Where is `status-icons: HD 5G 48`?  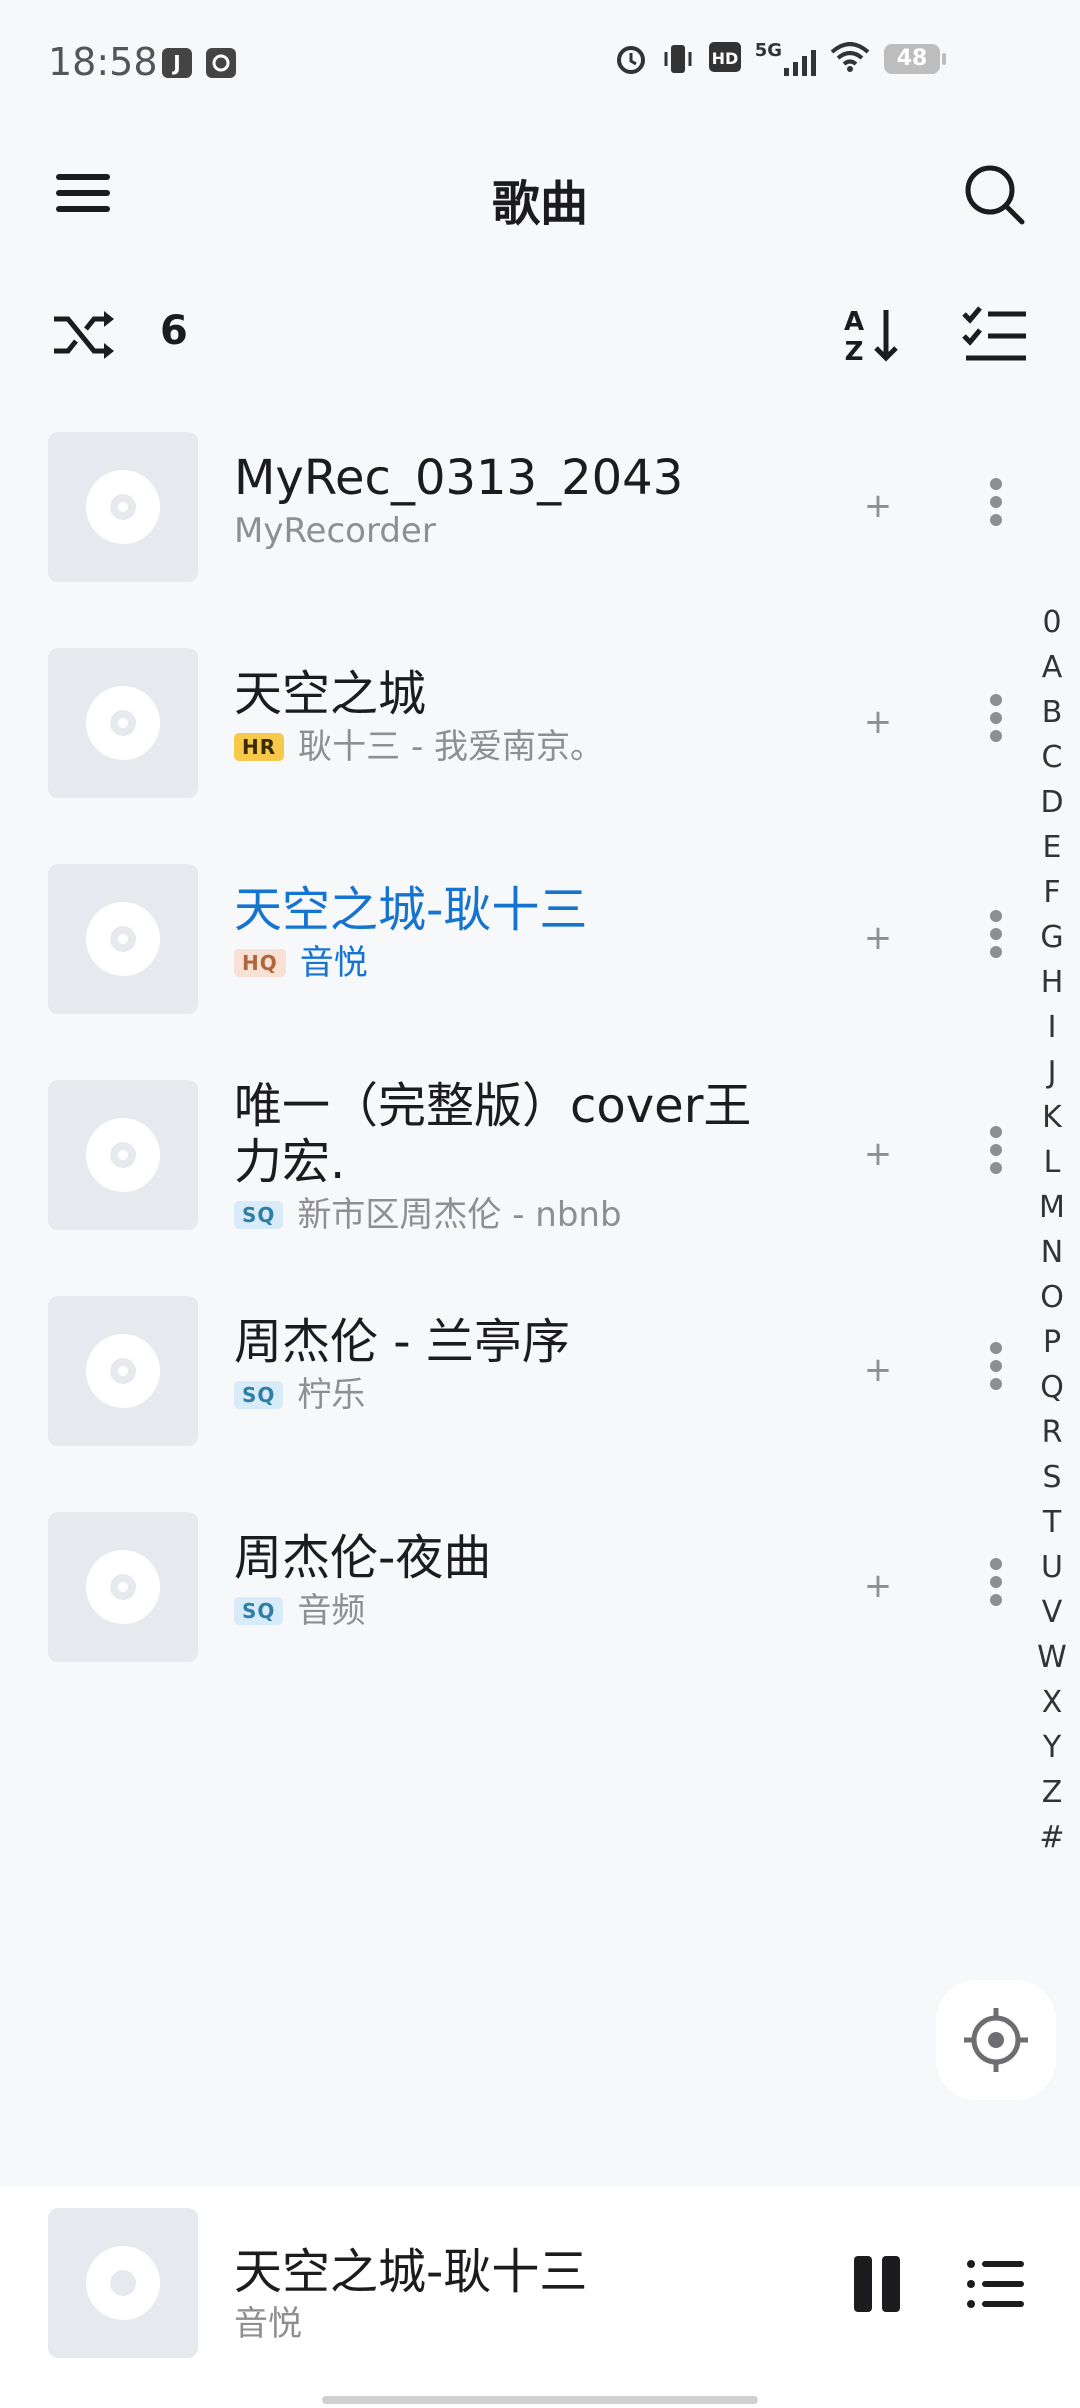
status-icons: HD 5G 48 is located at coordinates (780, 59).